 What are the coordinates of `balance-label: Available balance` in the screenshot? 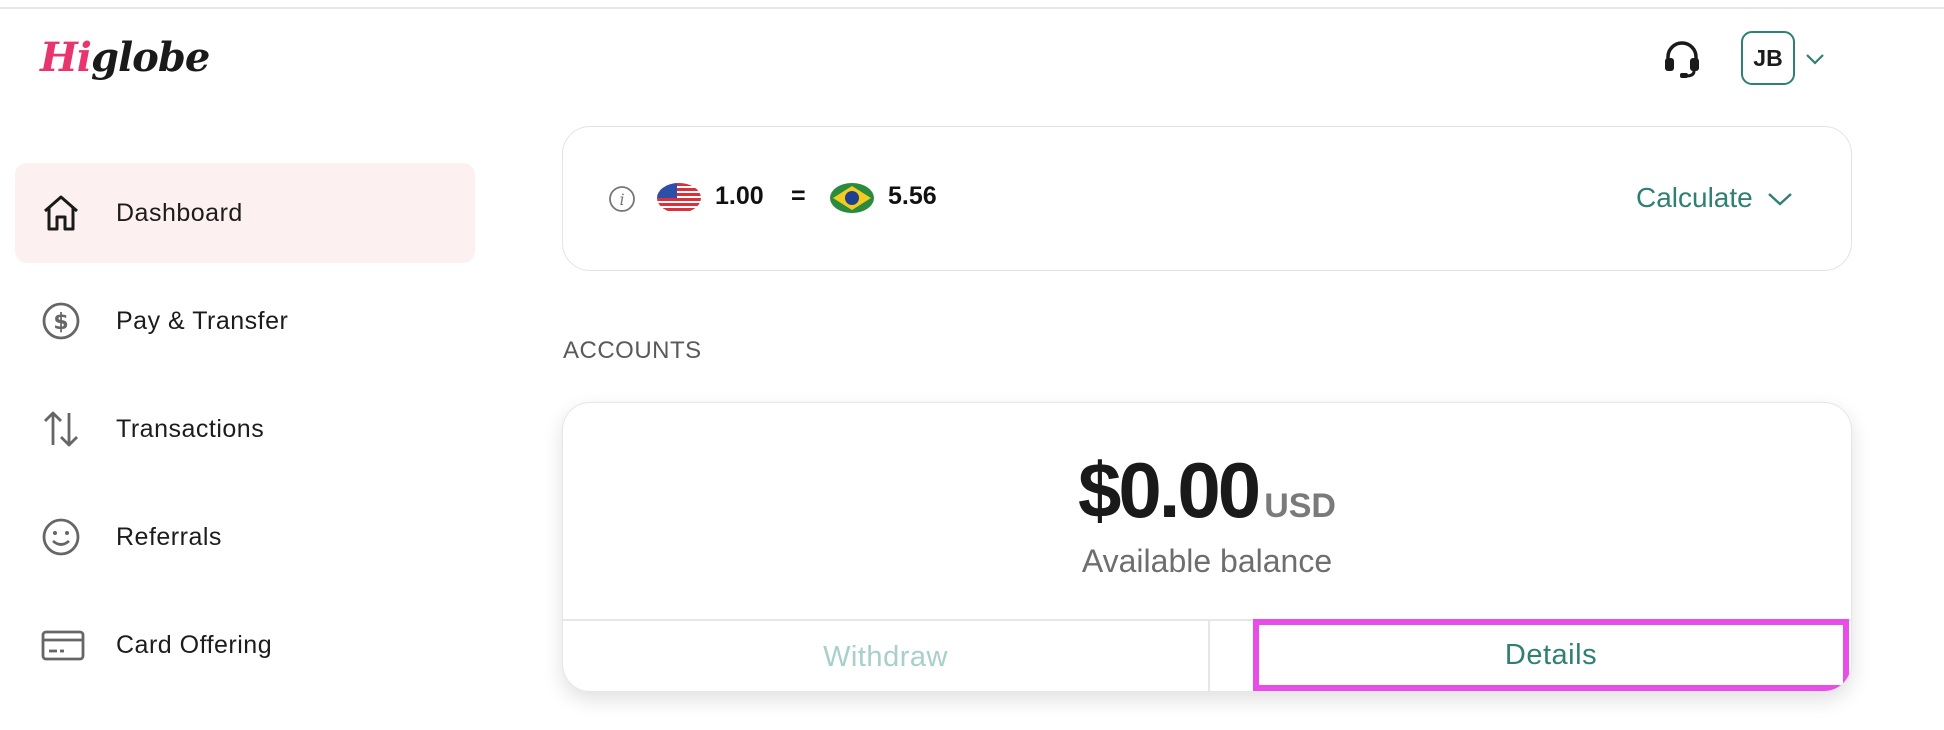 It's located at (1207, 561).